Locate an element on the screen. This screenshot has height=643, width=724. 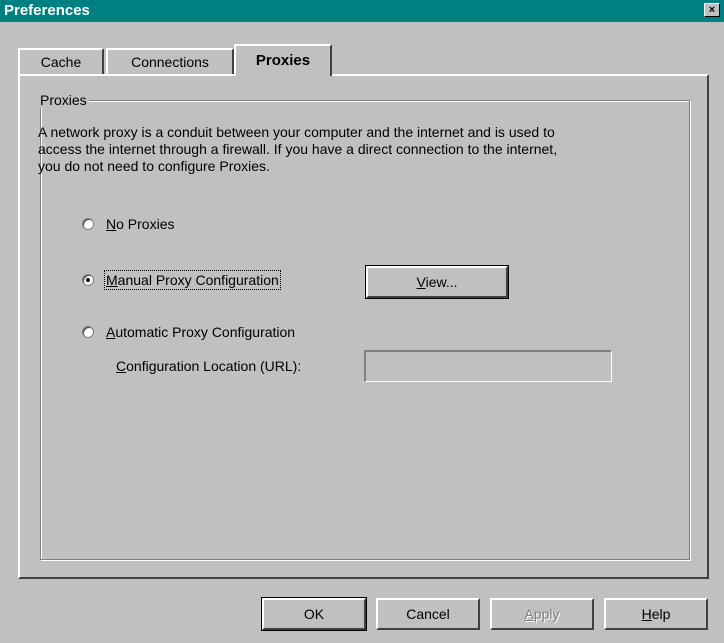
radio-automatic-proxy-label: Automatic Proxy Configuration is located at coordinates (201, 332).